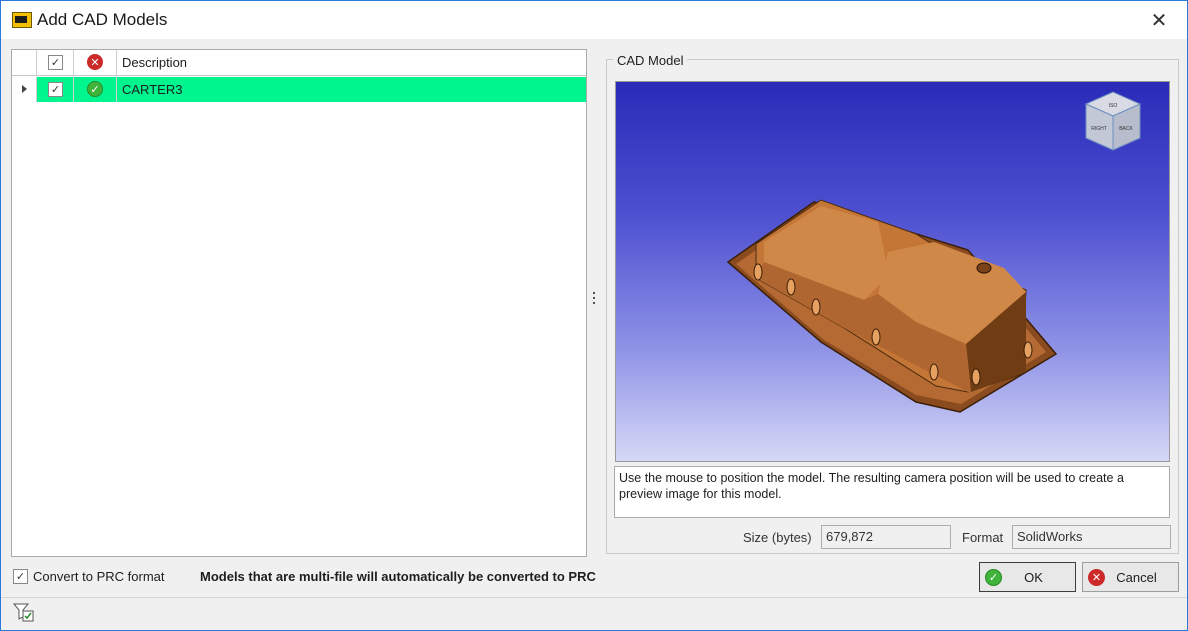 Image resolution: width=1188 pixels, height=631 pixels. I want to click on cad-model-group-title: CAD Model, so click(650, 60).